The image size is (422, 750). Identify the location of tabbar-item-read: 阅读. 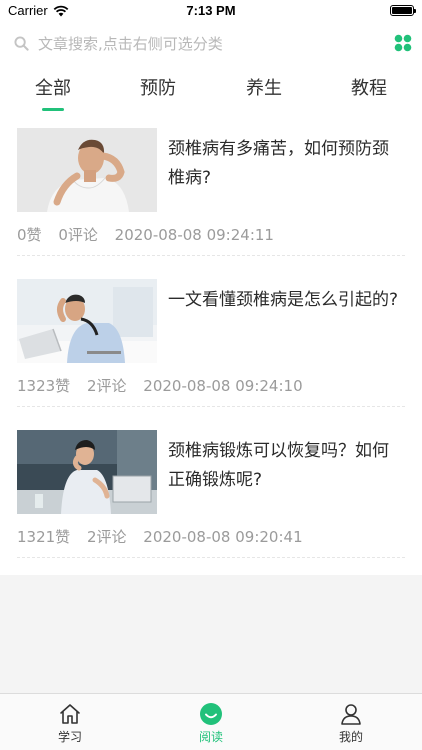
(211, 723).